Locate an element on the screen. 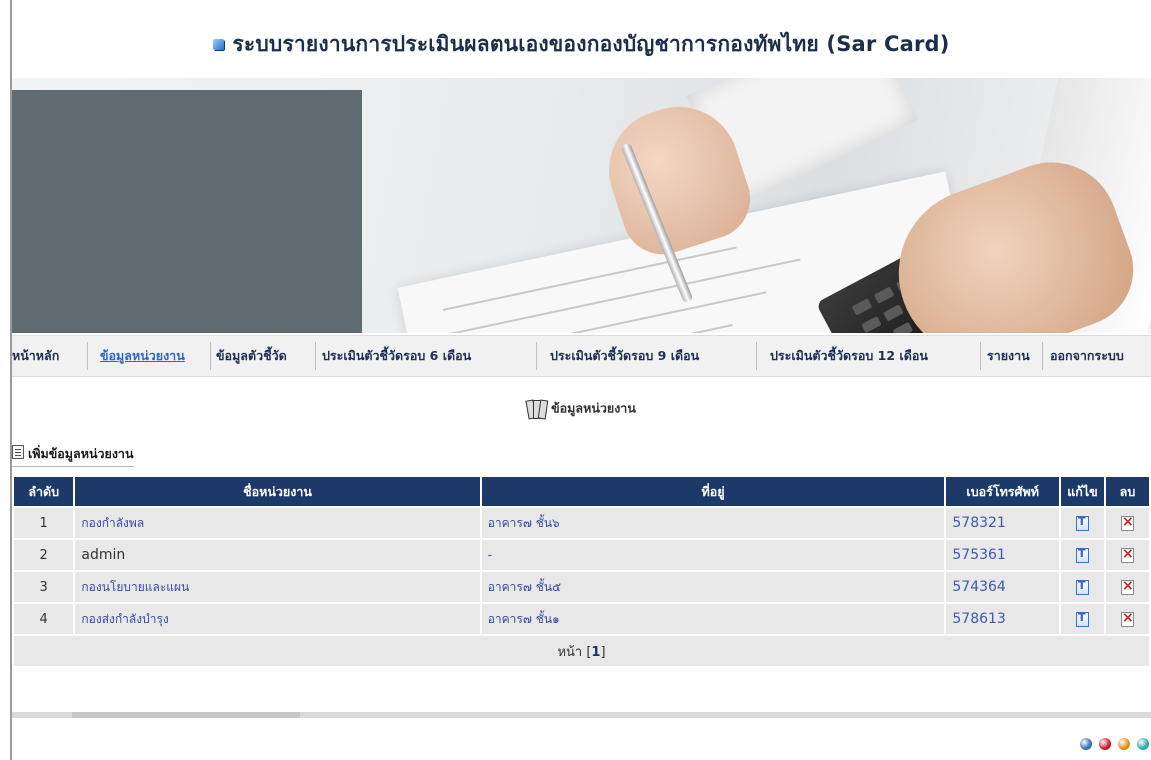 The image size is (1151, 760). add-unit-label: เพิ่มข้อมูลหน่วยงาน is located at coordinates (81, 453).